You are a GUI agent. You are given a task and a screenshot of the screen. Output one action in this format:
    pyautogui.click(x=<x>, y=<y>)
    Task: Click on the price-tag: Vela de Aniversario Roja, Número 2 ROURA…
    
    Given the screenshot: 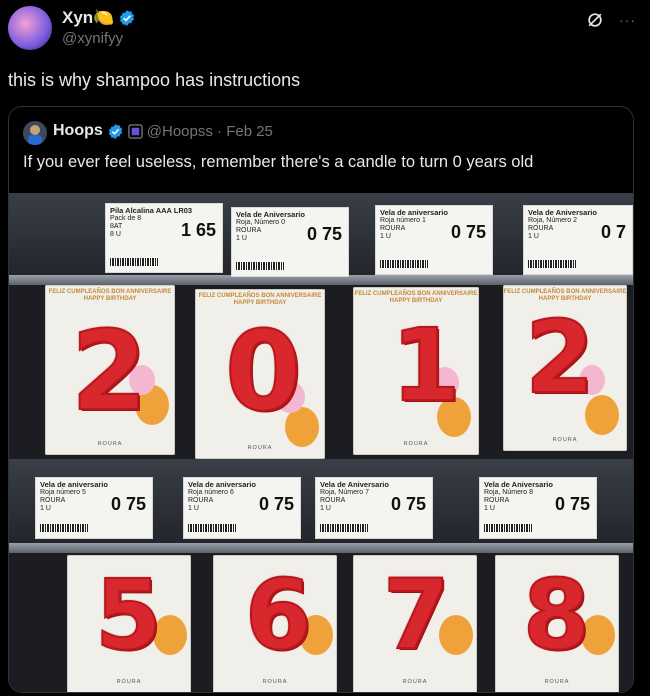 What is the action you would take?
    pyautogui.click(x=578, y=240)
    